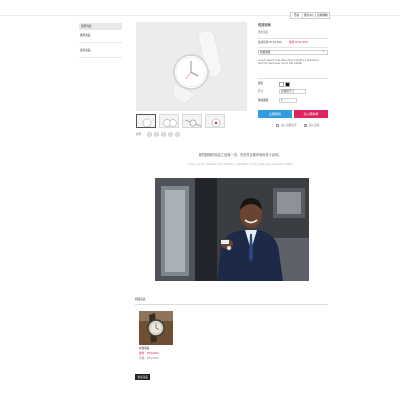 Image resolution: width=400 pixels, height=400 pixels. Describe the element at coordinates (296, 15) in the screenshot. I see `nav-login-label: 登錄` at that location.